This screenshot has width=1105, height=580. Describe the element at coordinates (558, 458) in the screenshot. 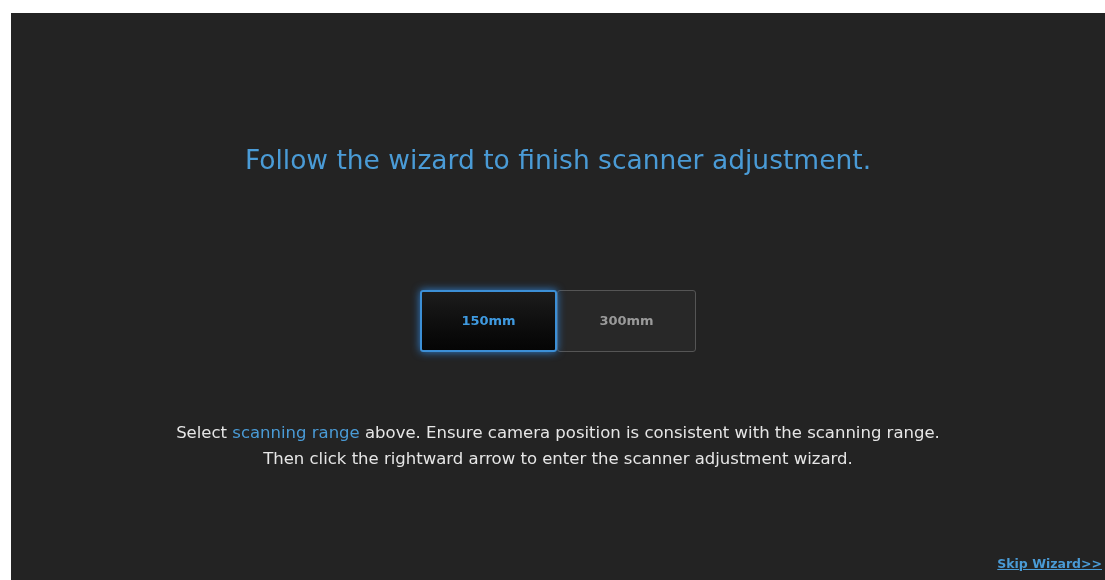

I see `instruction-text: Then click the rightward arrow to enter the scanner adjustment wizard.` at that location.